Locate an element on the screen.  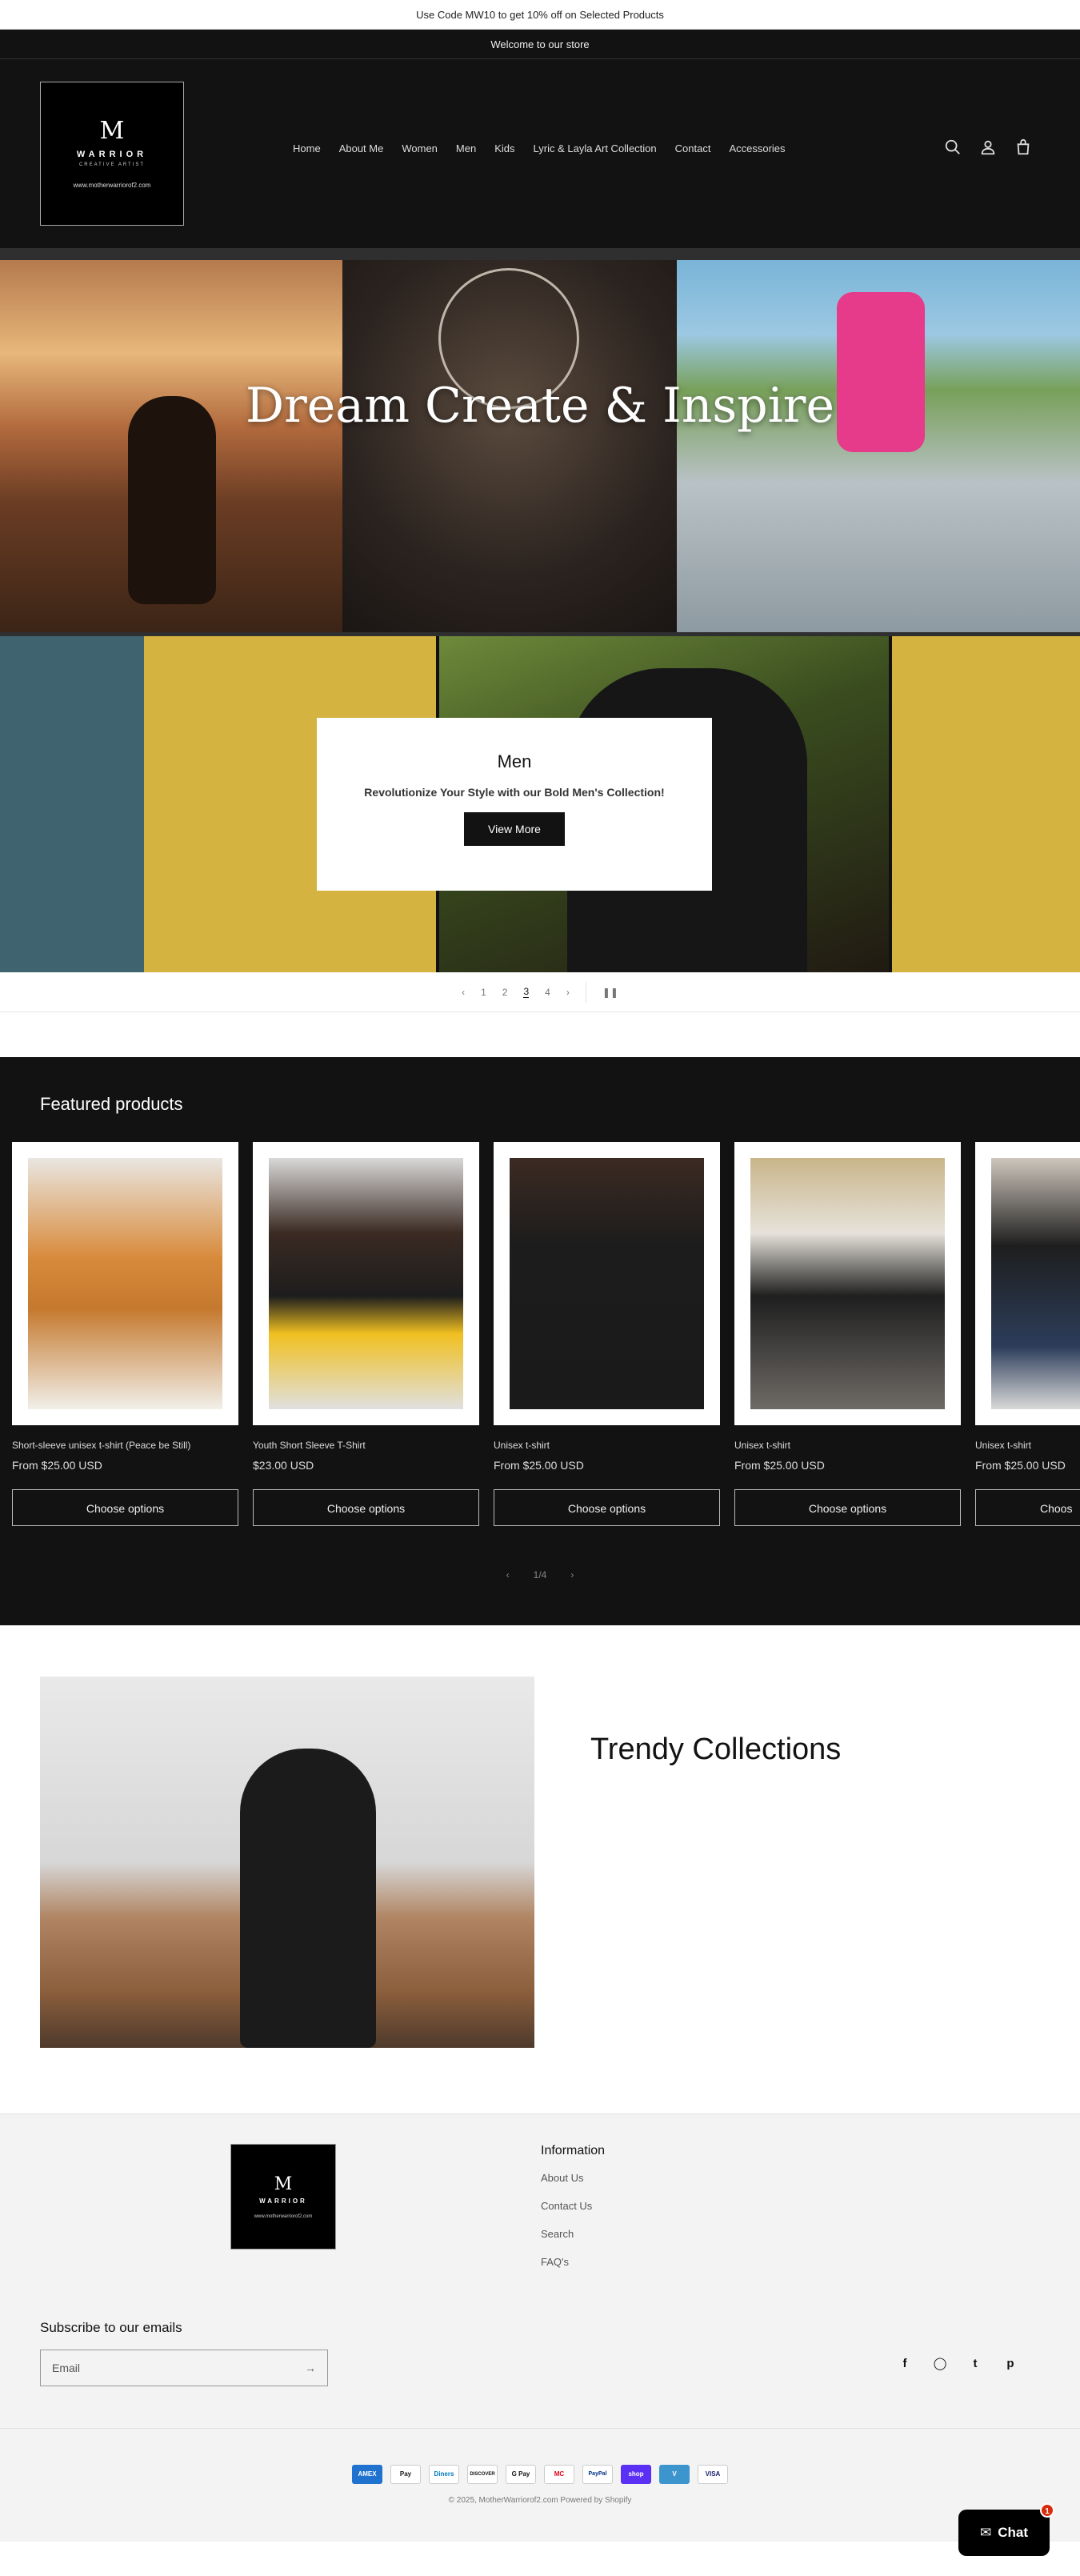
slide-dot-3: 3 is located at coordinates (526, 992).